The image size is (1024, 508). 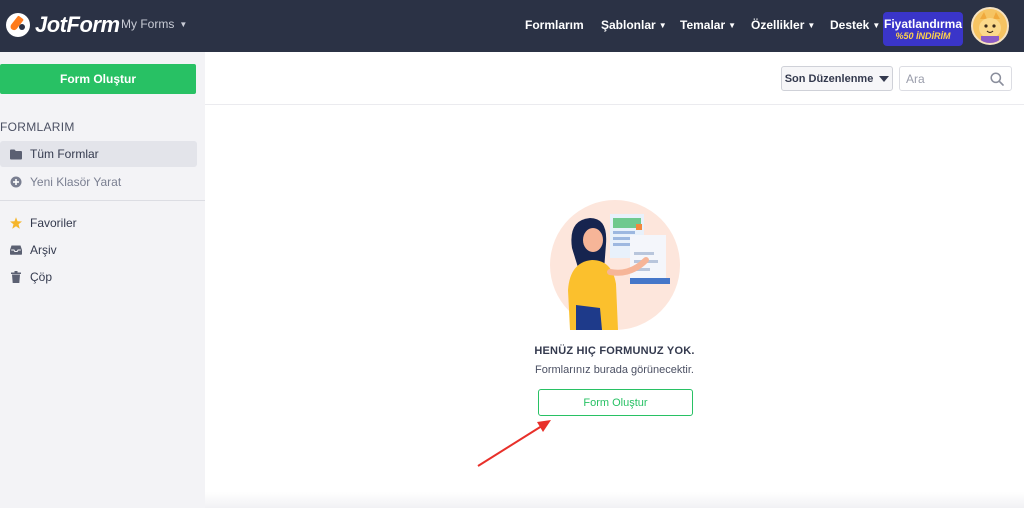 What do you see at coordinates (43, 250) in the screenshot?
I see `sidebar-item-label: Arşiv` at bounding box center [43, 250].